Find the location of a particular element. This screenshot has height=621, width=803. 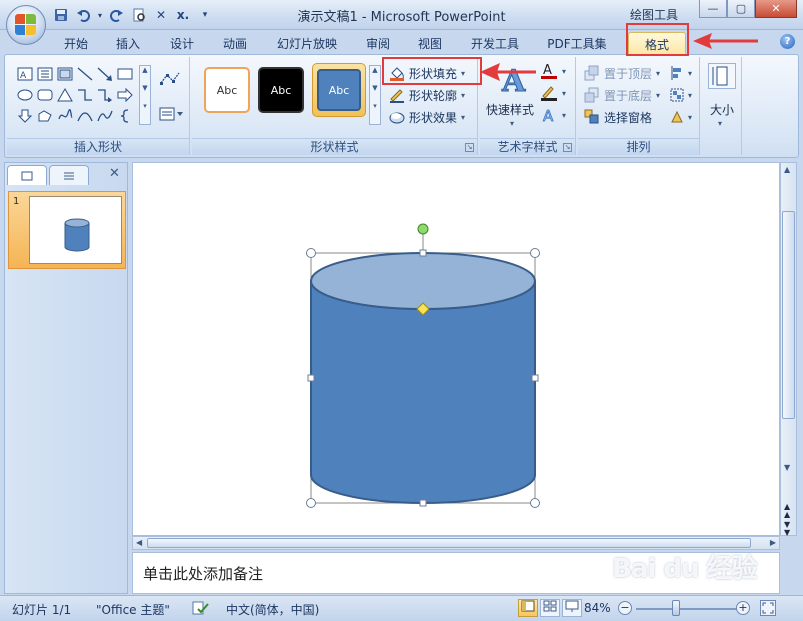

shape-outline-button: 形状轮廓 ▾ is located at coordinates (427, 95).